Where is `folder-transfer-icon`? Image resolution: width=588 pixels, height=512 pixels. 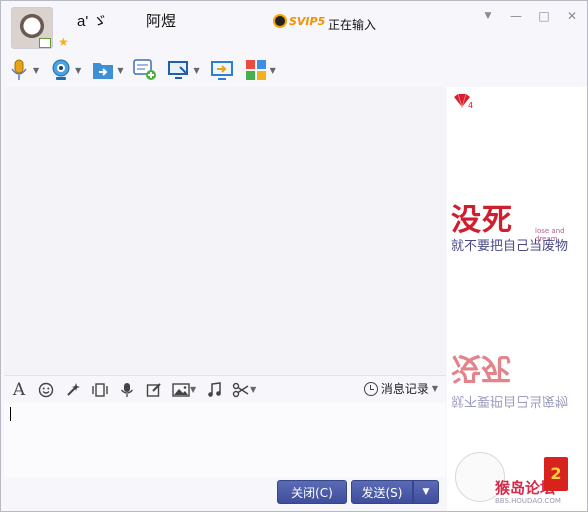
folder-transfer-icon is located at coordinates (103, 70).